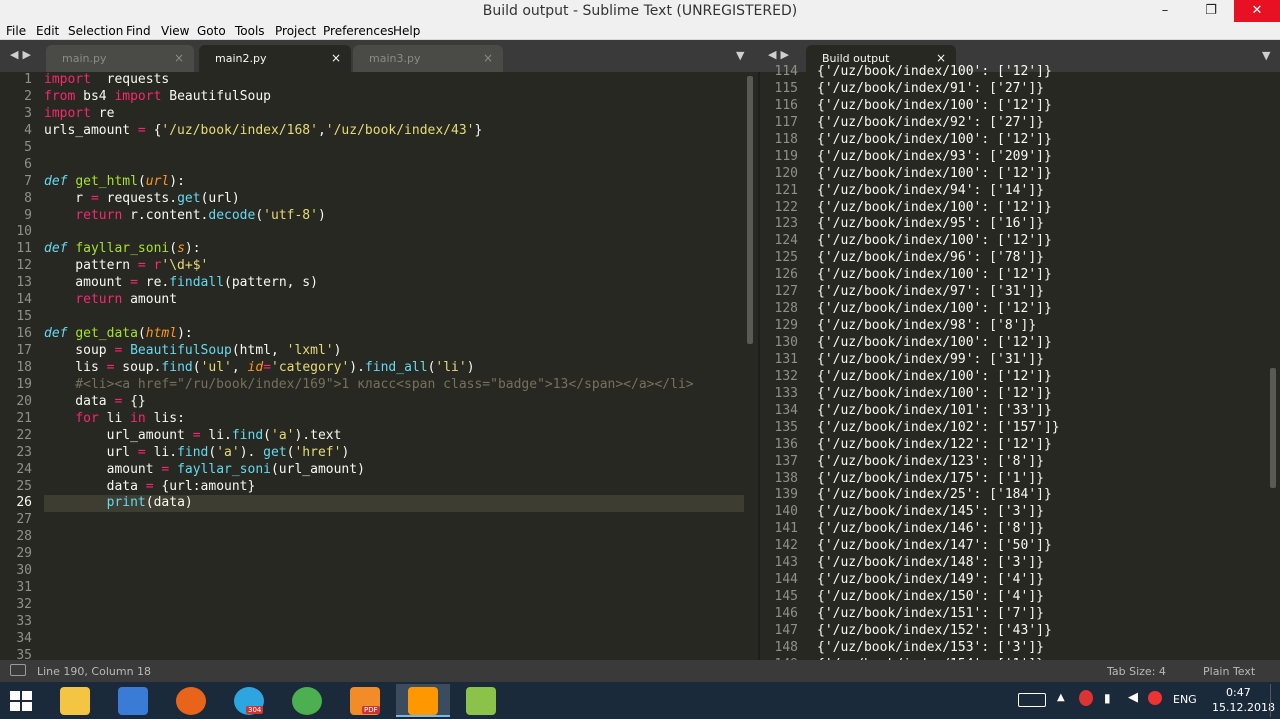  Describe the element at coordinates (250, 31) in the screenshot. I see `menu-tools: Tools` at that location.